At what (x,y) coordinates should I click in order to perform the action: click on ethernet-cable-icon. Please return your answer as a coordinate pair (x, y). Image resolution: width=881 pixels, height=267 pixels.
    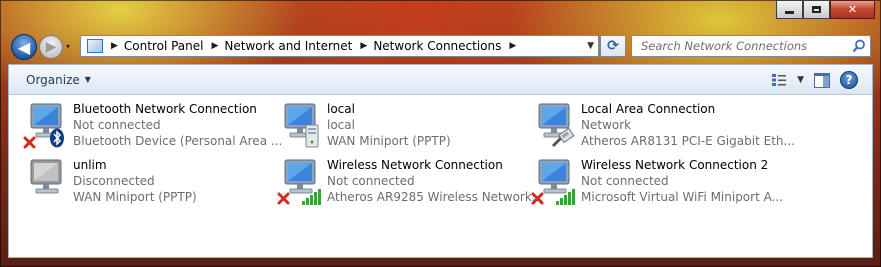
    Looking at the image, I should click on (563, 138).